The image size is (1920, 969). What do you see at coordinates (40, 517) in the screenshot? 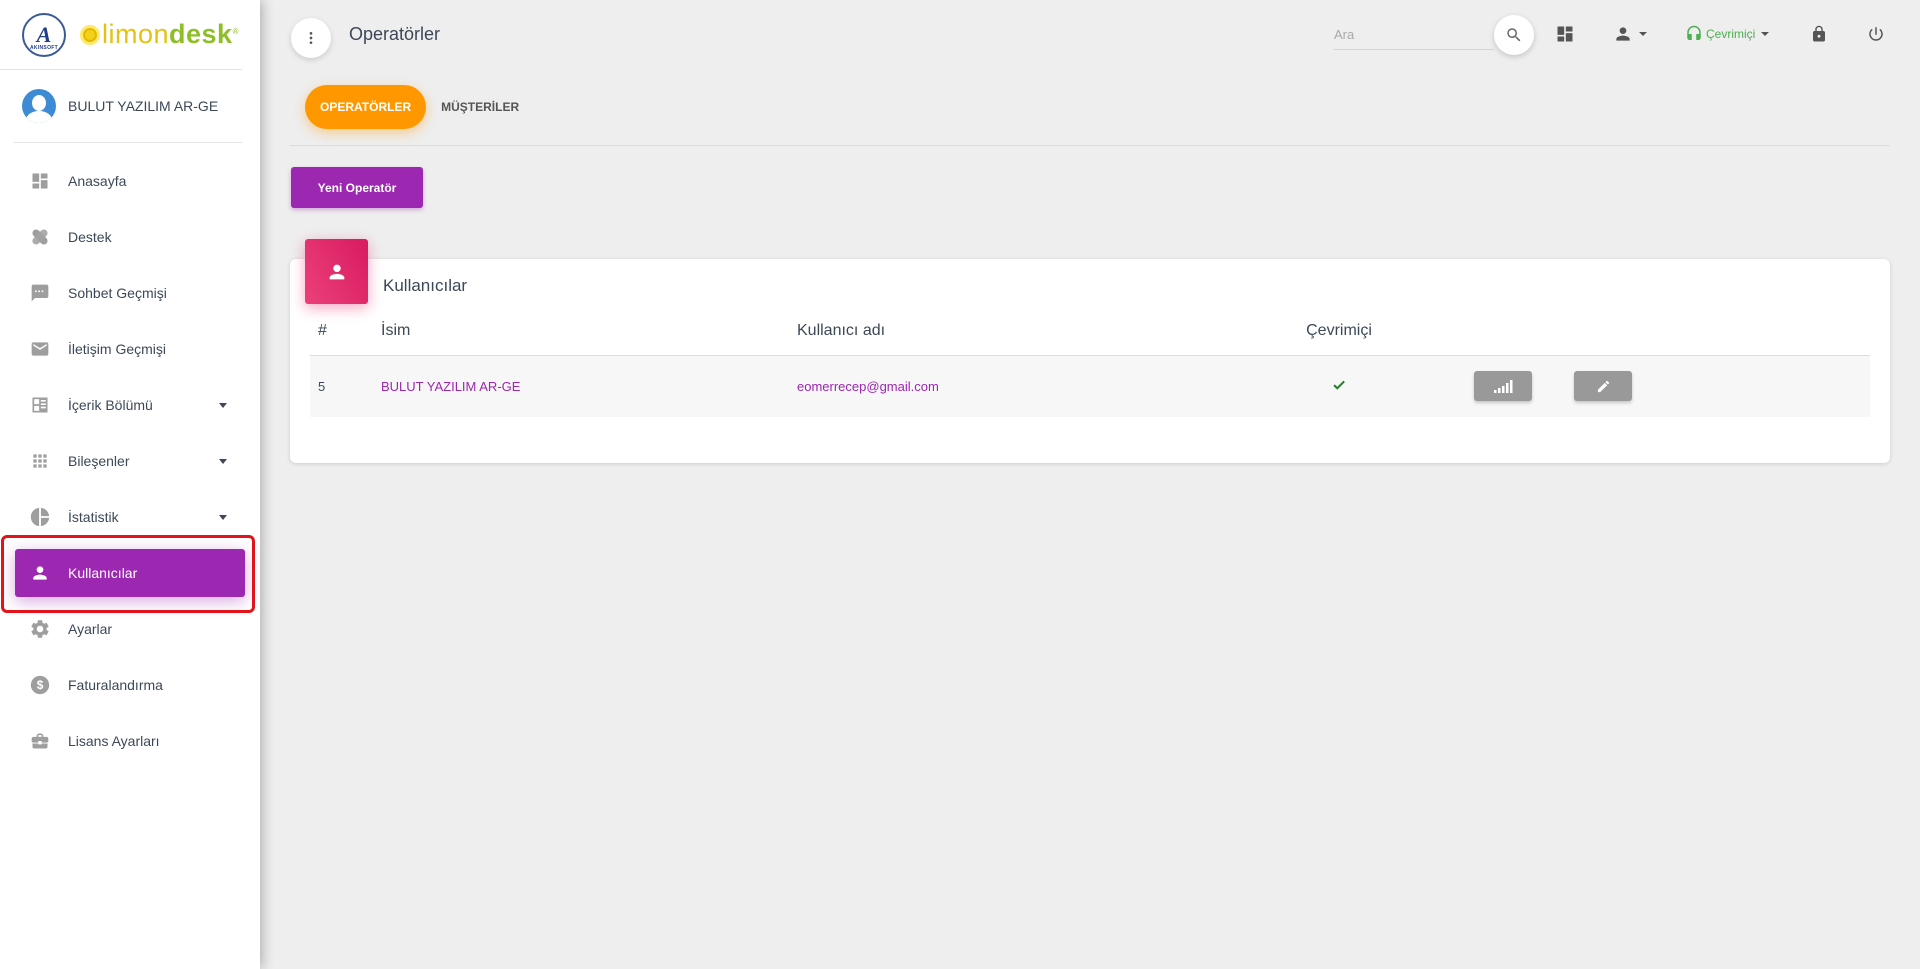
I see `pie-chart-icon` at bounding box center [40, 517].